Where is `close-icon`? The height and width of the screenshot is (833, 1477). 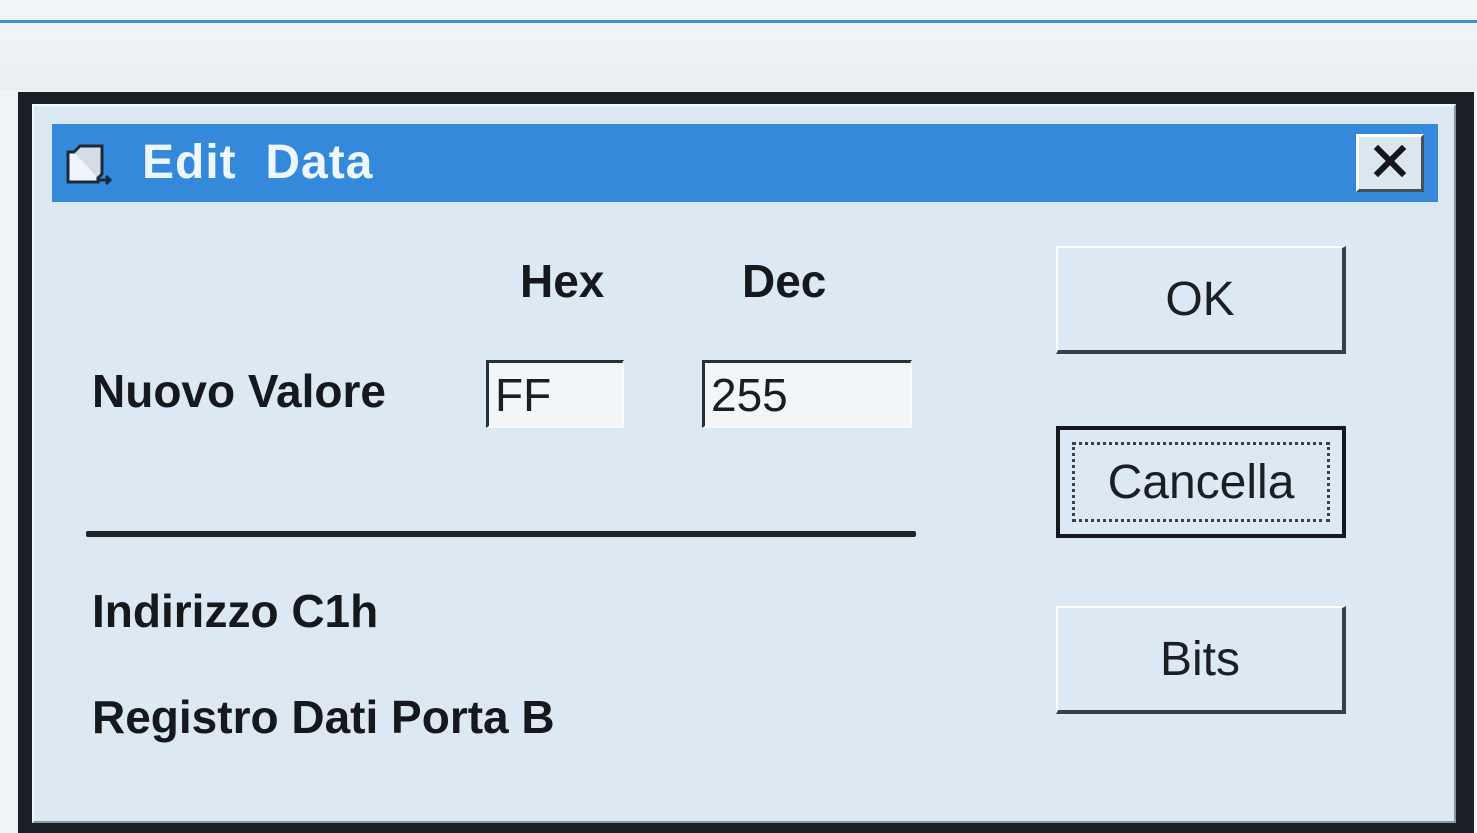 close-icon is located at coordinates (1390, 163).